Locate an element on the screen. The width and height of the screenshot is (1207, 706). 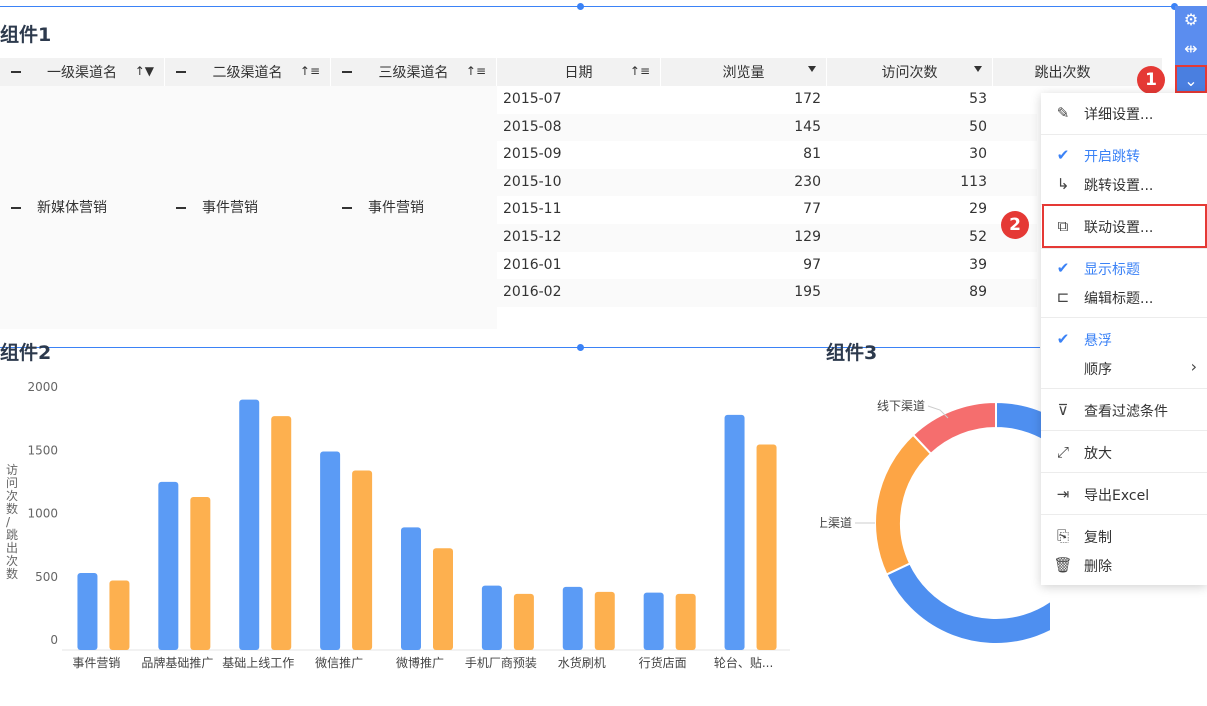
component2-title: 组件2 is located at coordinates (26, 353).